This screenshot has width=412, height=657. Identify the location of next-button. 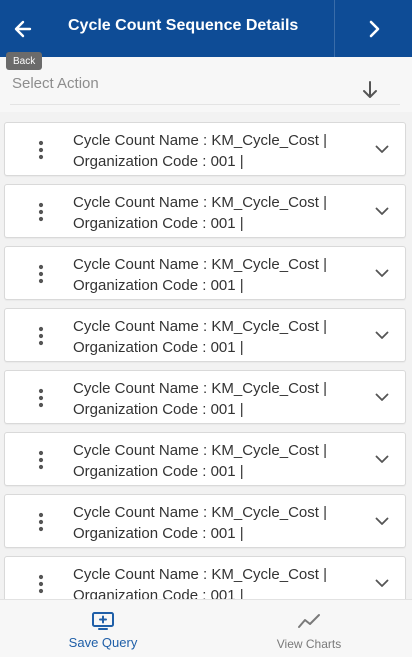
(373, 28).